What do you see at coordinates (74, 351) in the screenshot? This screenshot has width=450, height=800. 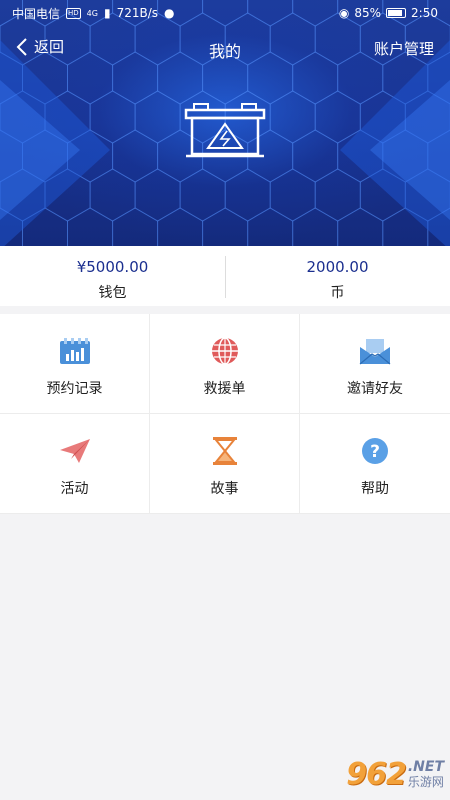 I see `calendar-icon` at bounding box center [74, 351].